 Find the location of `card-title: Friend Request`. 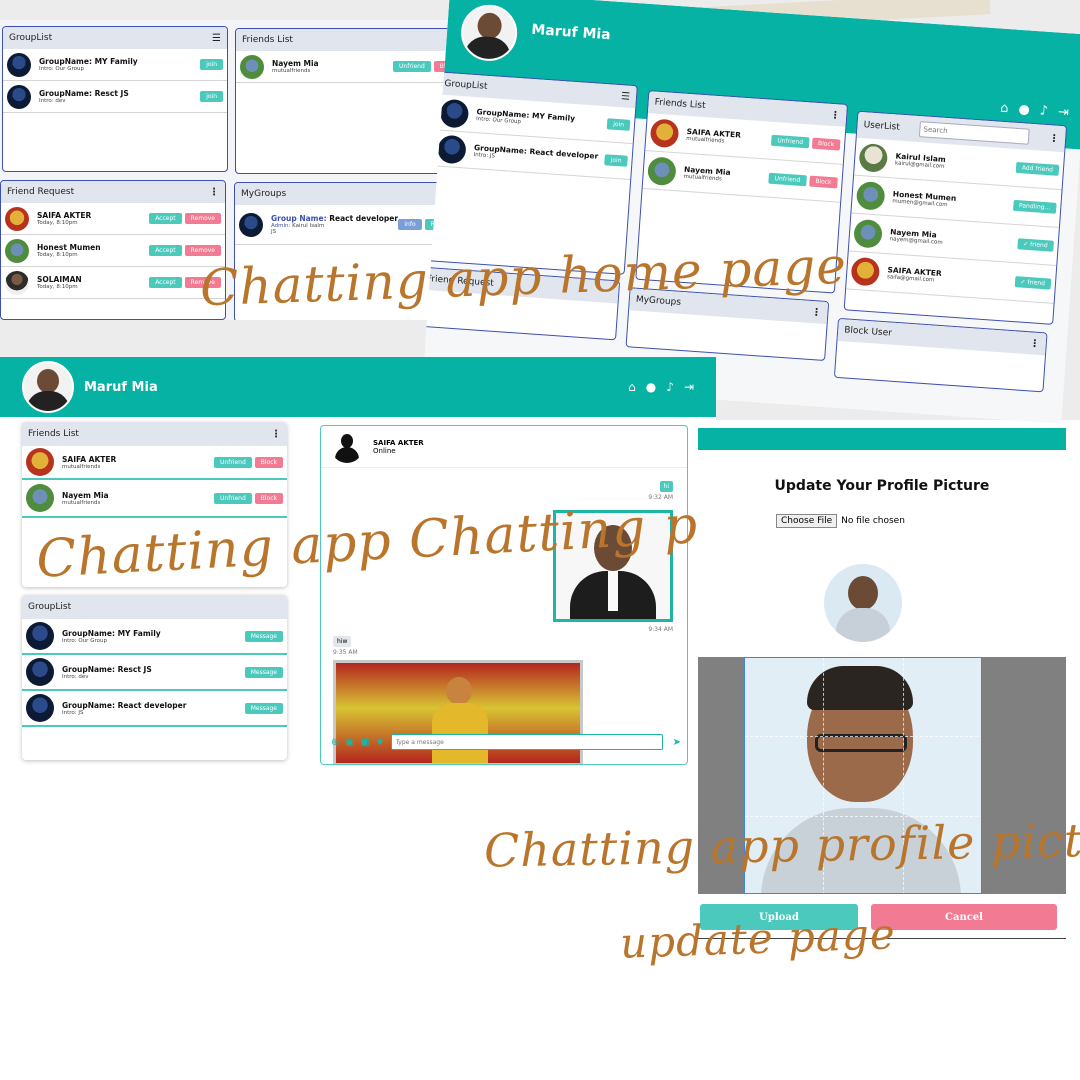

card-title: Friend Request is located at coordinates (41, 192).